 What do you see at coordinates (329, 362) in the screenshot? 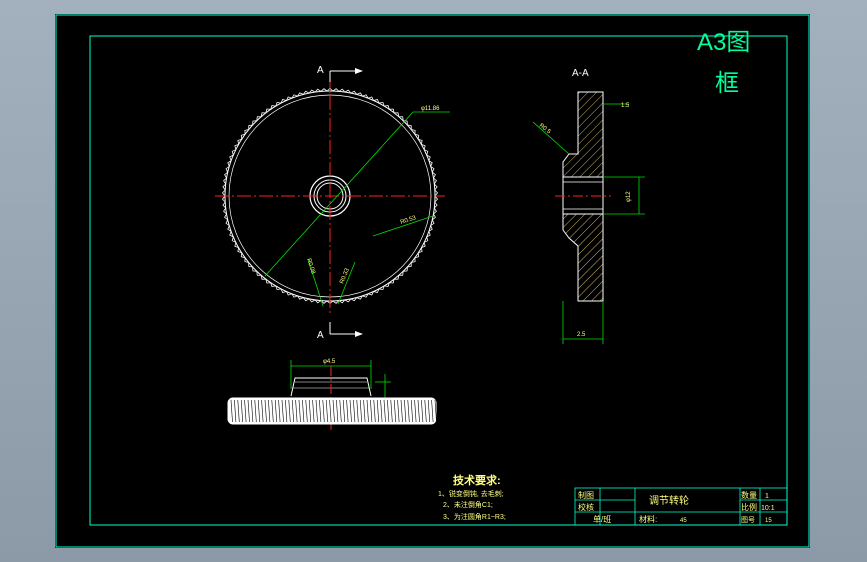
I see `dim-hub: φ4.5` at bounding box center [329, 362].